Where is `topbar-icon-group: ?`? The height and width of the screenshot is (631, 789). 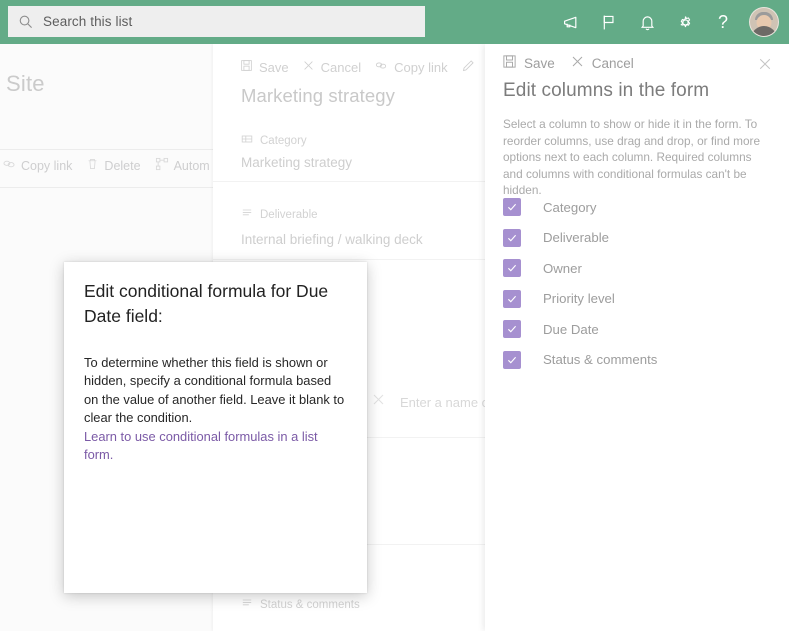
topbar-icon-group: ? is located at coordinates (667, 22).